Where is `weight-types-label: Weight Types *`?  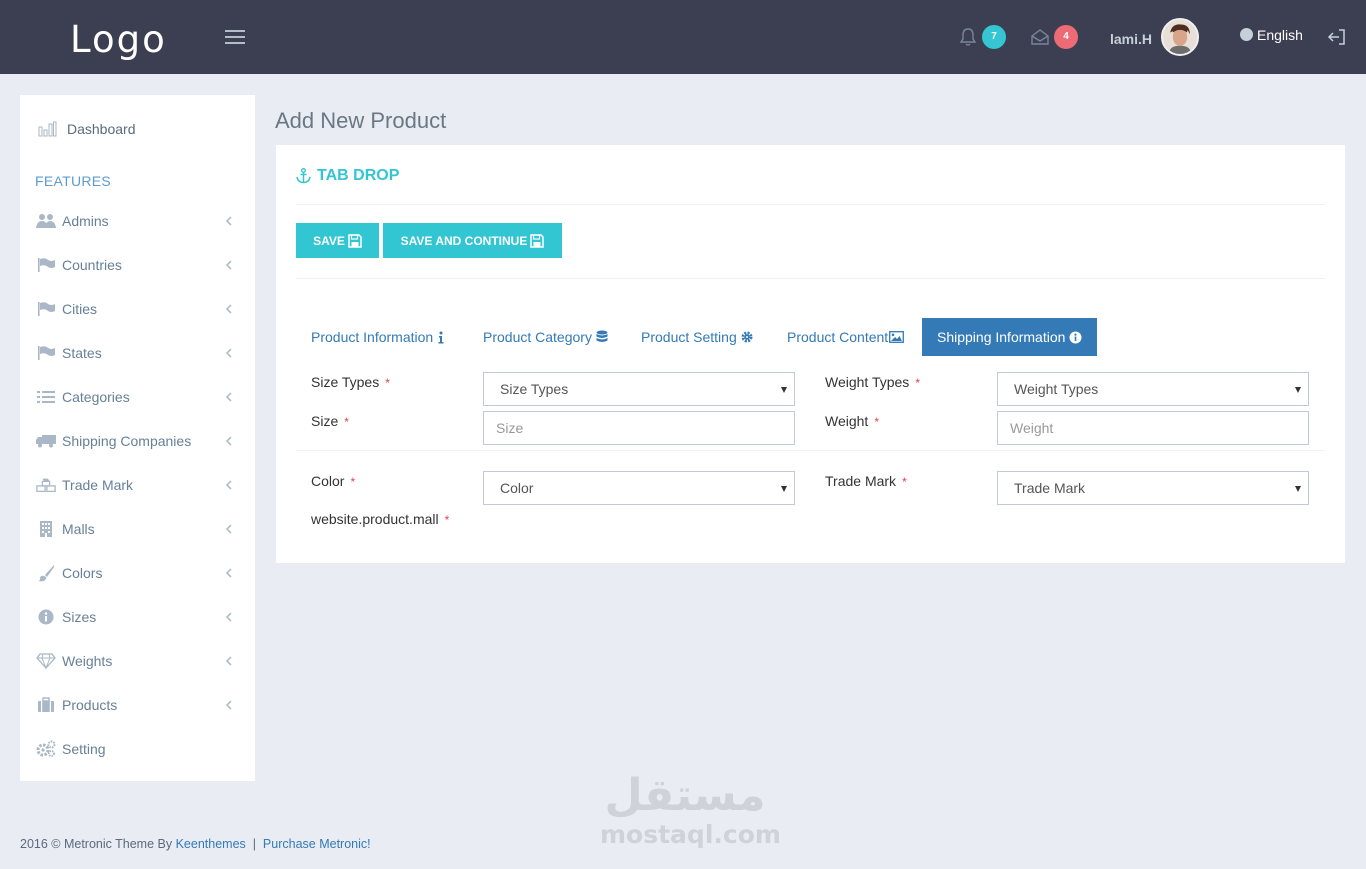
weight-types-label: Weight Types * is located at coordinates (872, 382).